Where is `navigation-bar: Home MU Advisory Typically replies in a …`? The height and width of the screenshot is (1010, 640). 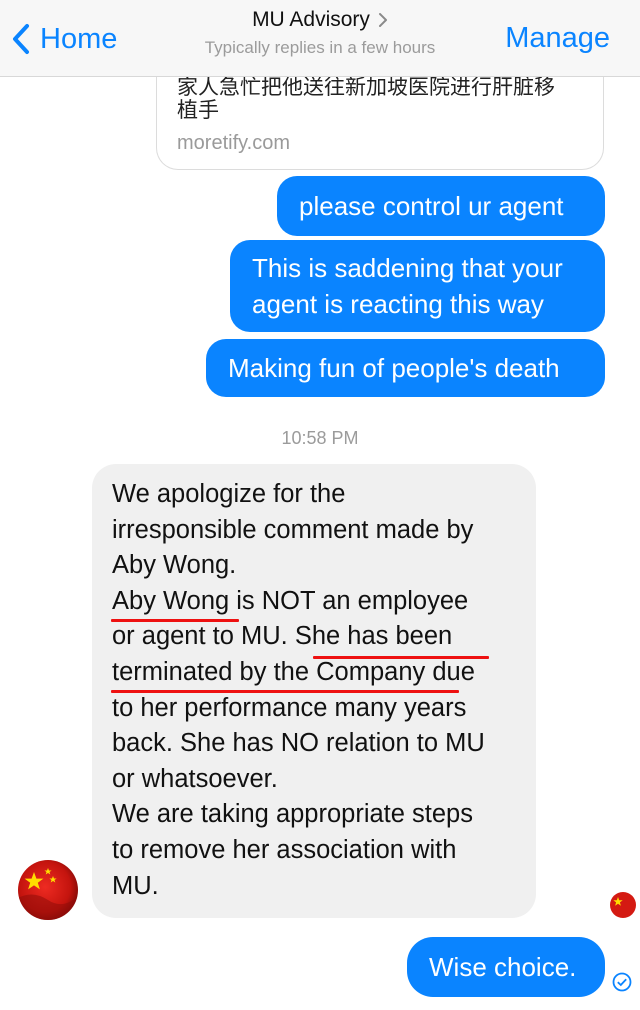
navigation-bar: Home MU Advisory Typically replies in a … is located at coordinates (320, 38).